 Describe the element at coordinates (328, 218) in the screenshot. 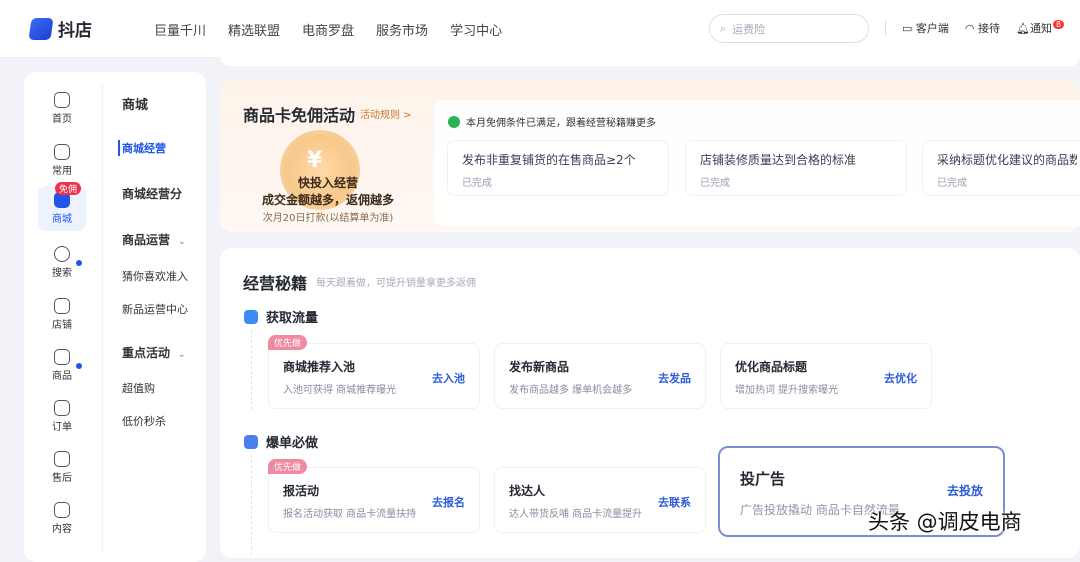

I see `promo-note: 次月20日打款(以结算单为准)` at that location.